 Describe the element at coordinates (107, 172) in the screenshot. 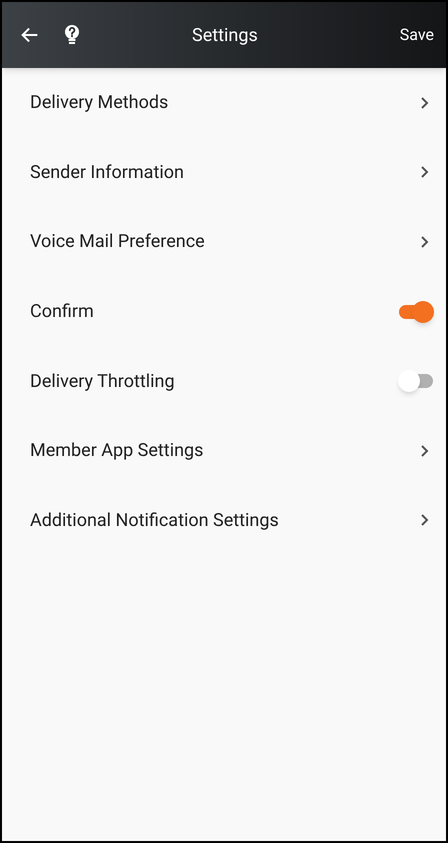

I see `setting-label: Sender Information` at that location.